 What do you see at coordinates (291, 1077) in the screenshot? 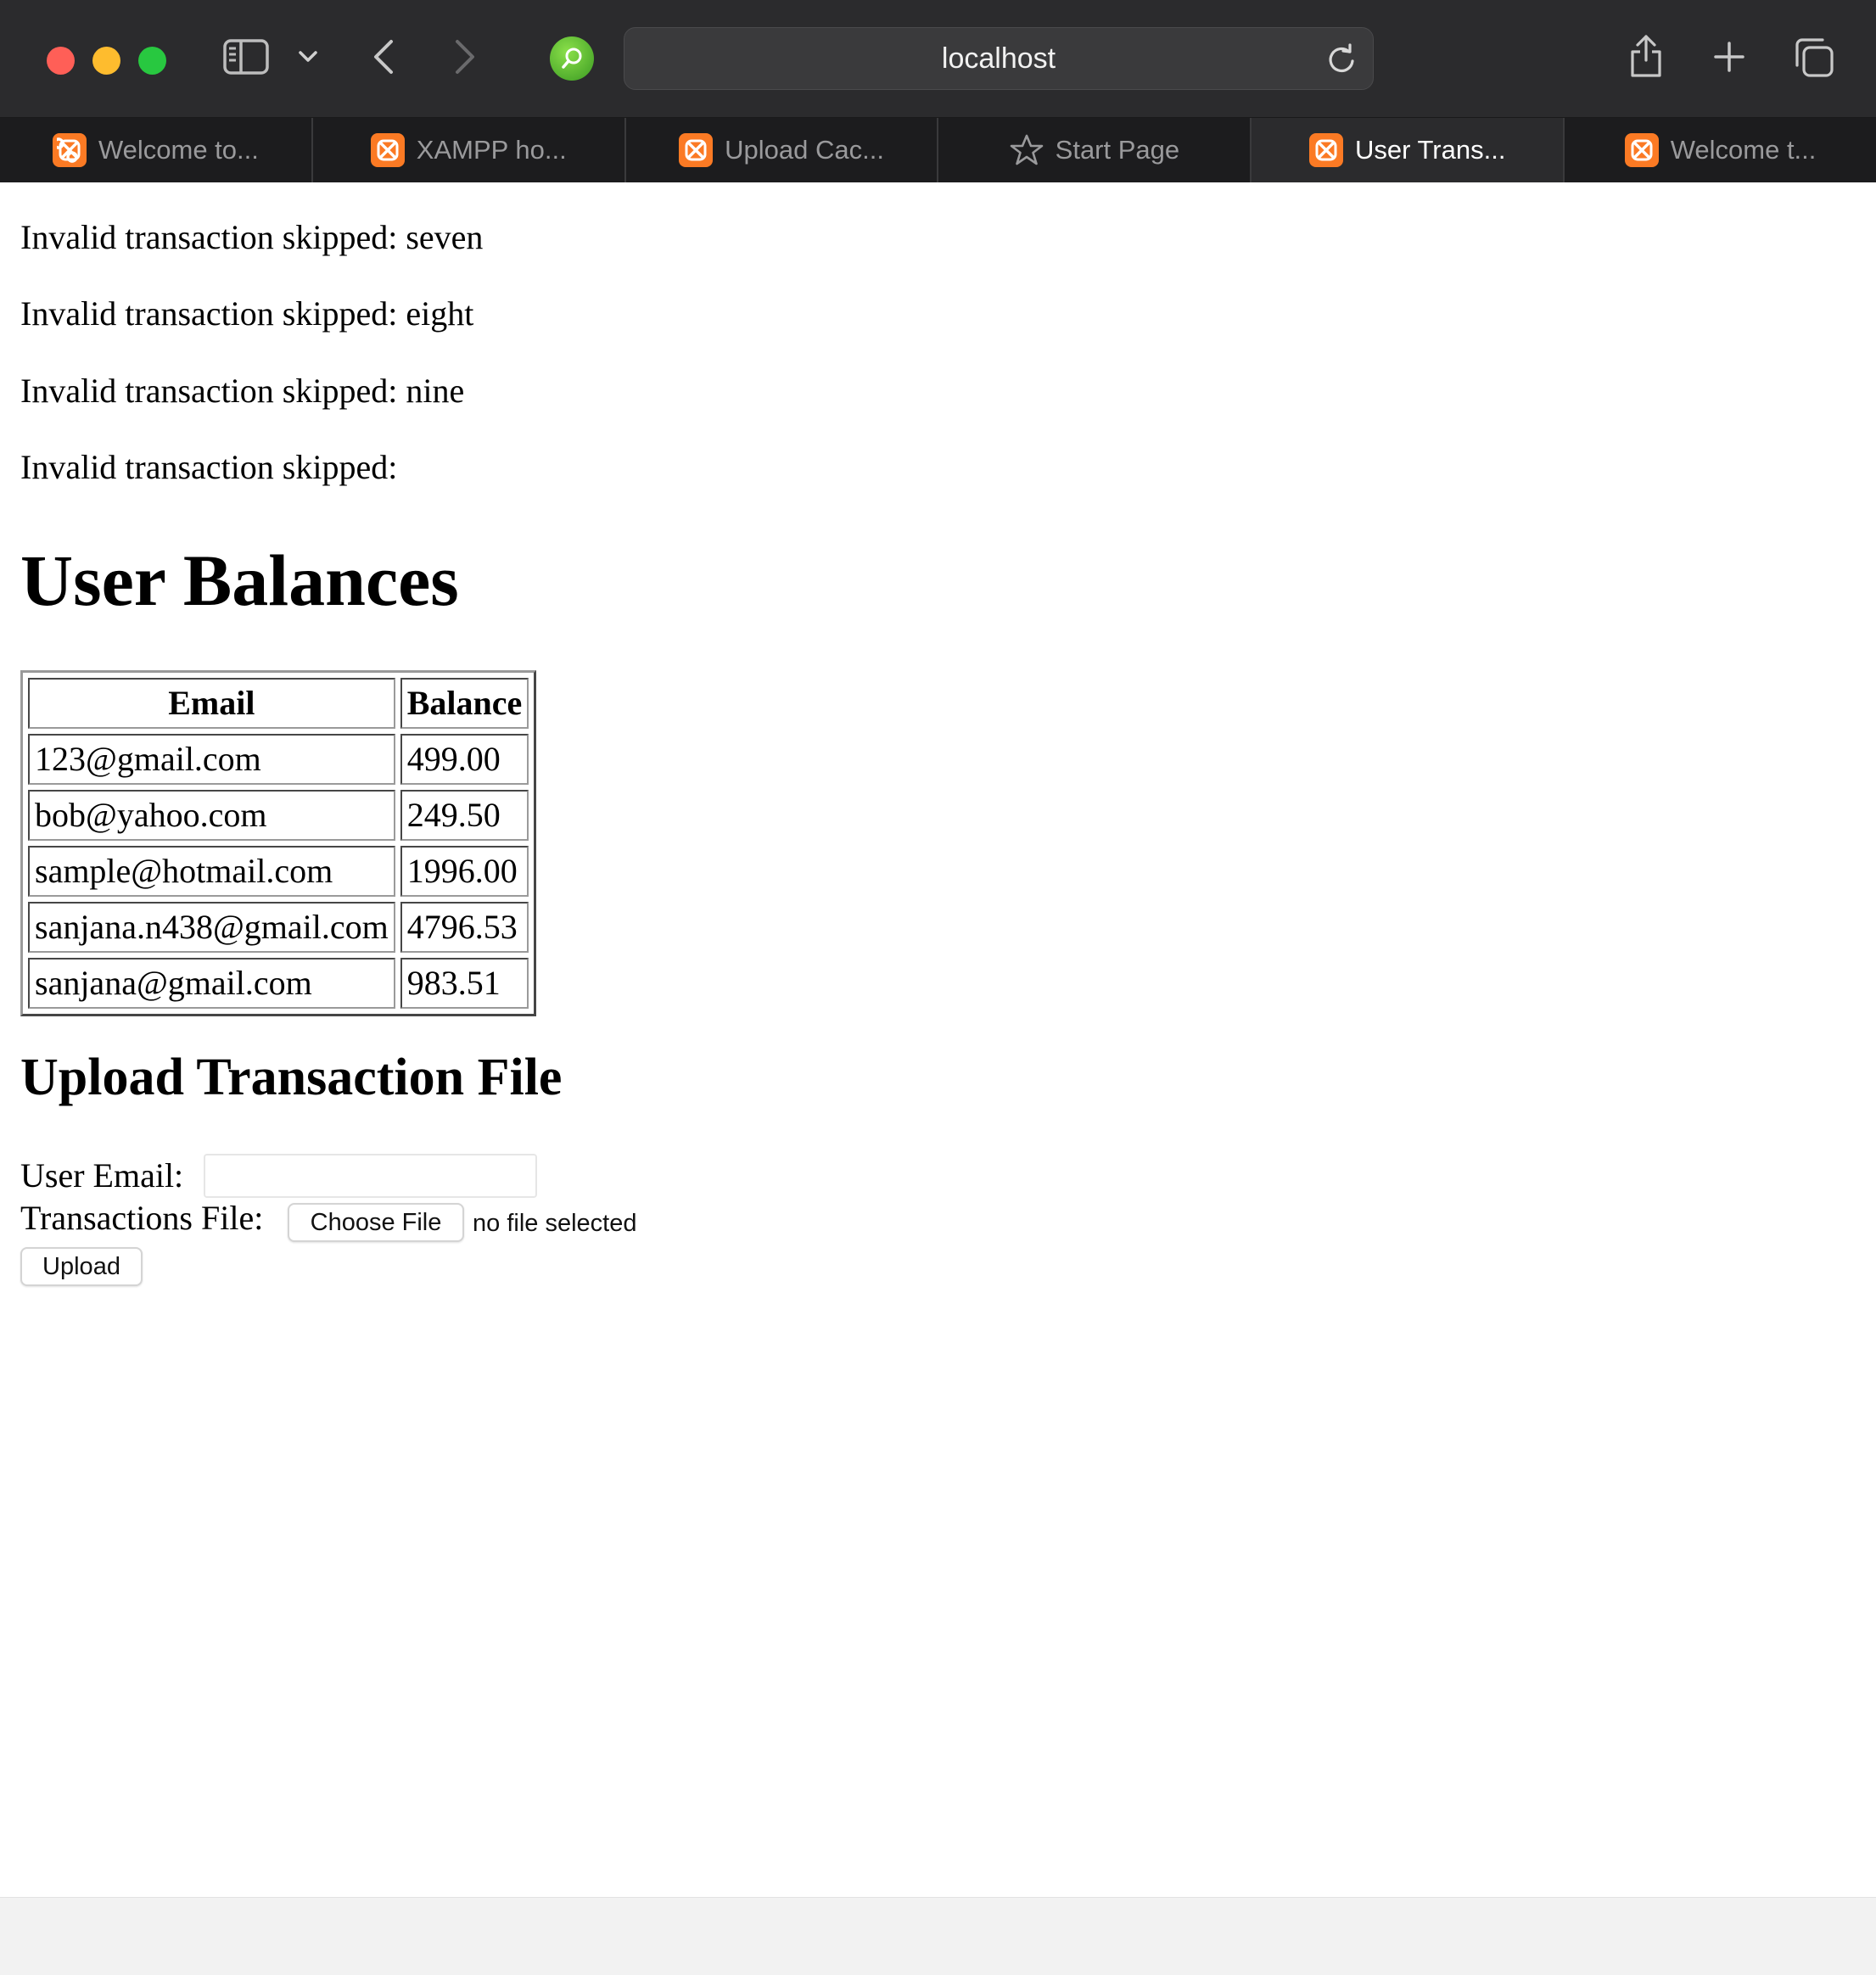
I see `upload-heading: Upload Transaction File` at bounding box center [291, 1077].